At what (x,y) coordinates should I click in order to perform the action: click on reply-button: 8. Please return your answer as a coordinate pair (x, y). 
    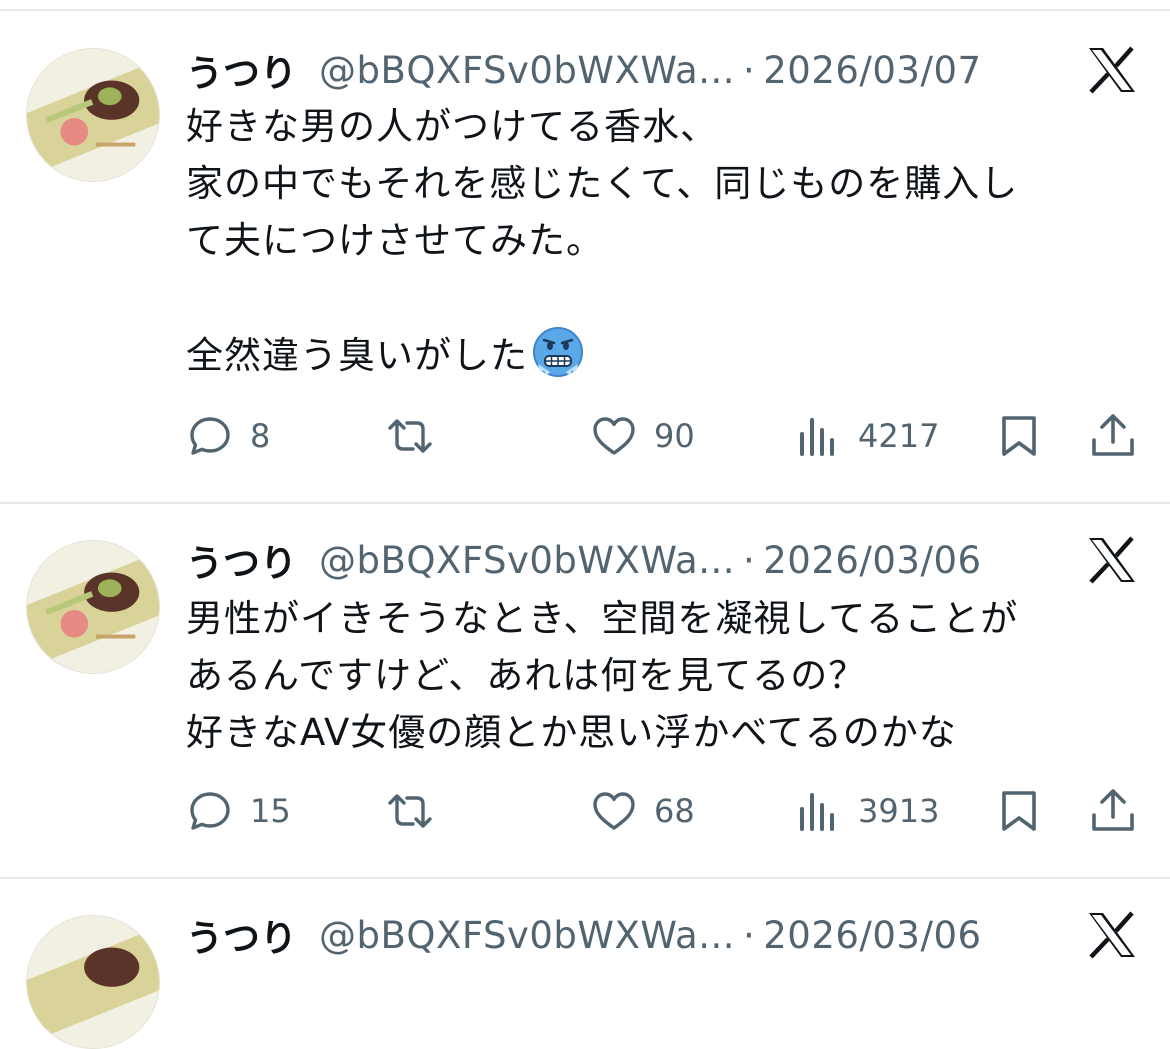
    Looking at the image, I should click on (228, 436).